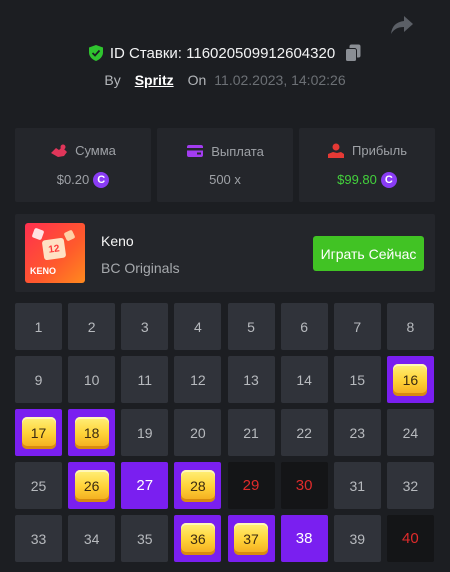 Image resolution: width=450 pixels, height=572 pixels. I want to click on stat-payout-label: Выплата, so click(237, 151).